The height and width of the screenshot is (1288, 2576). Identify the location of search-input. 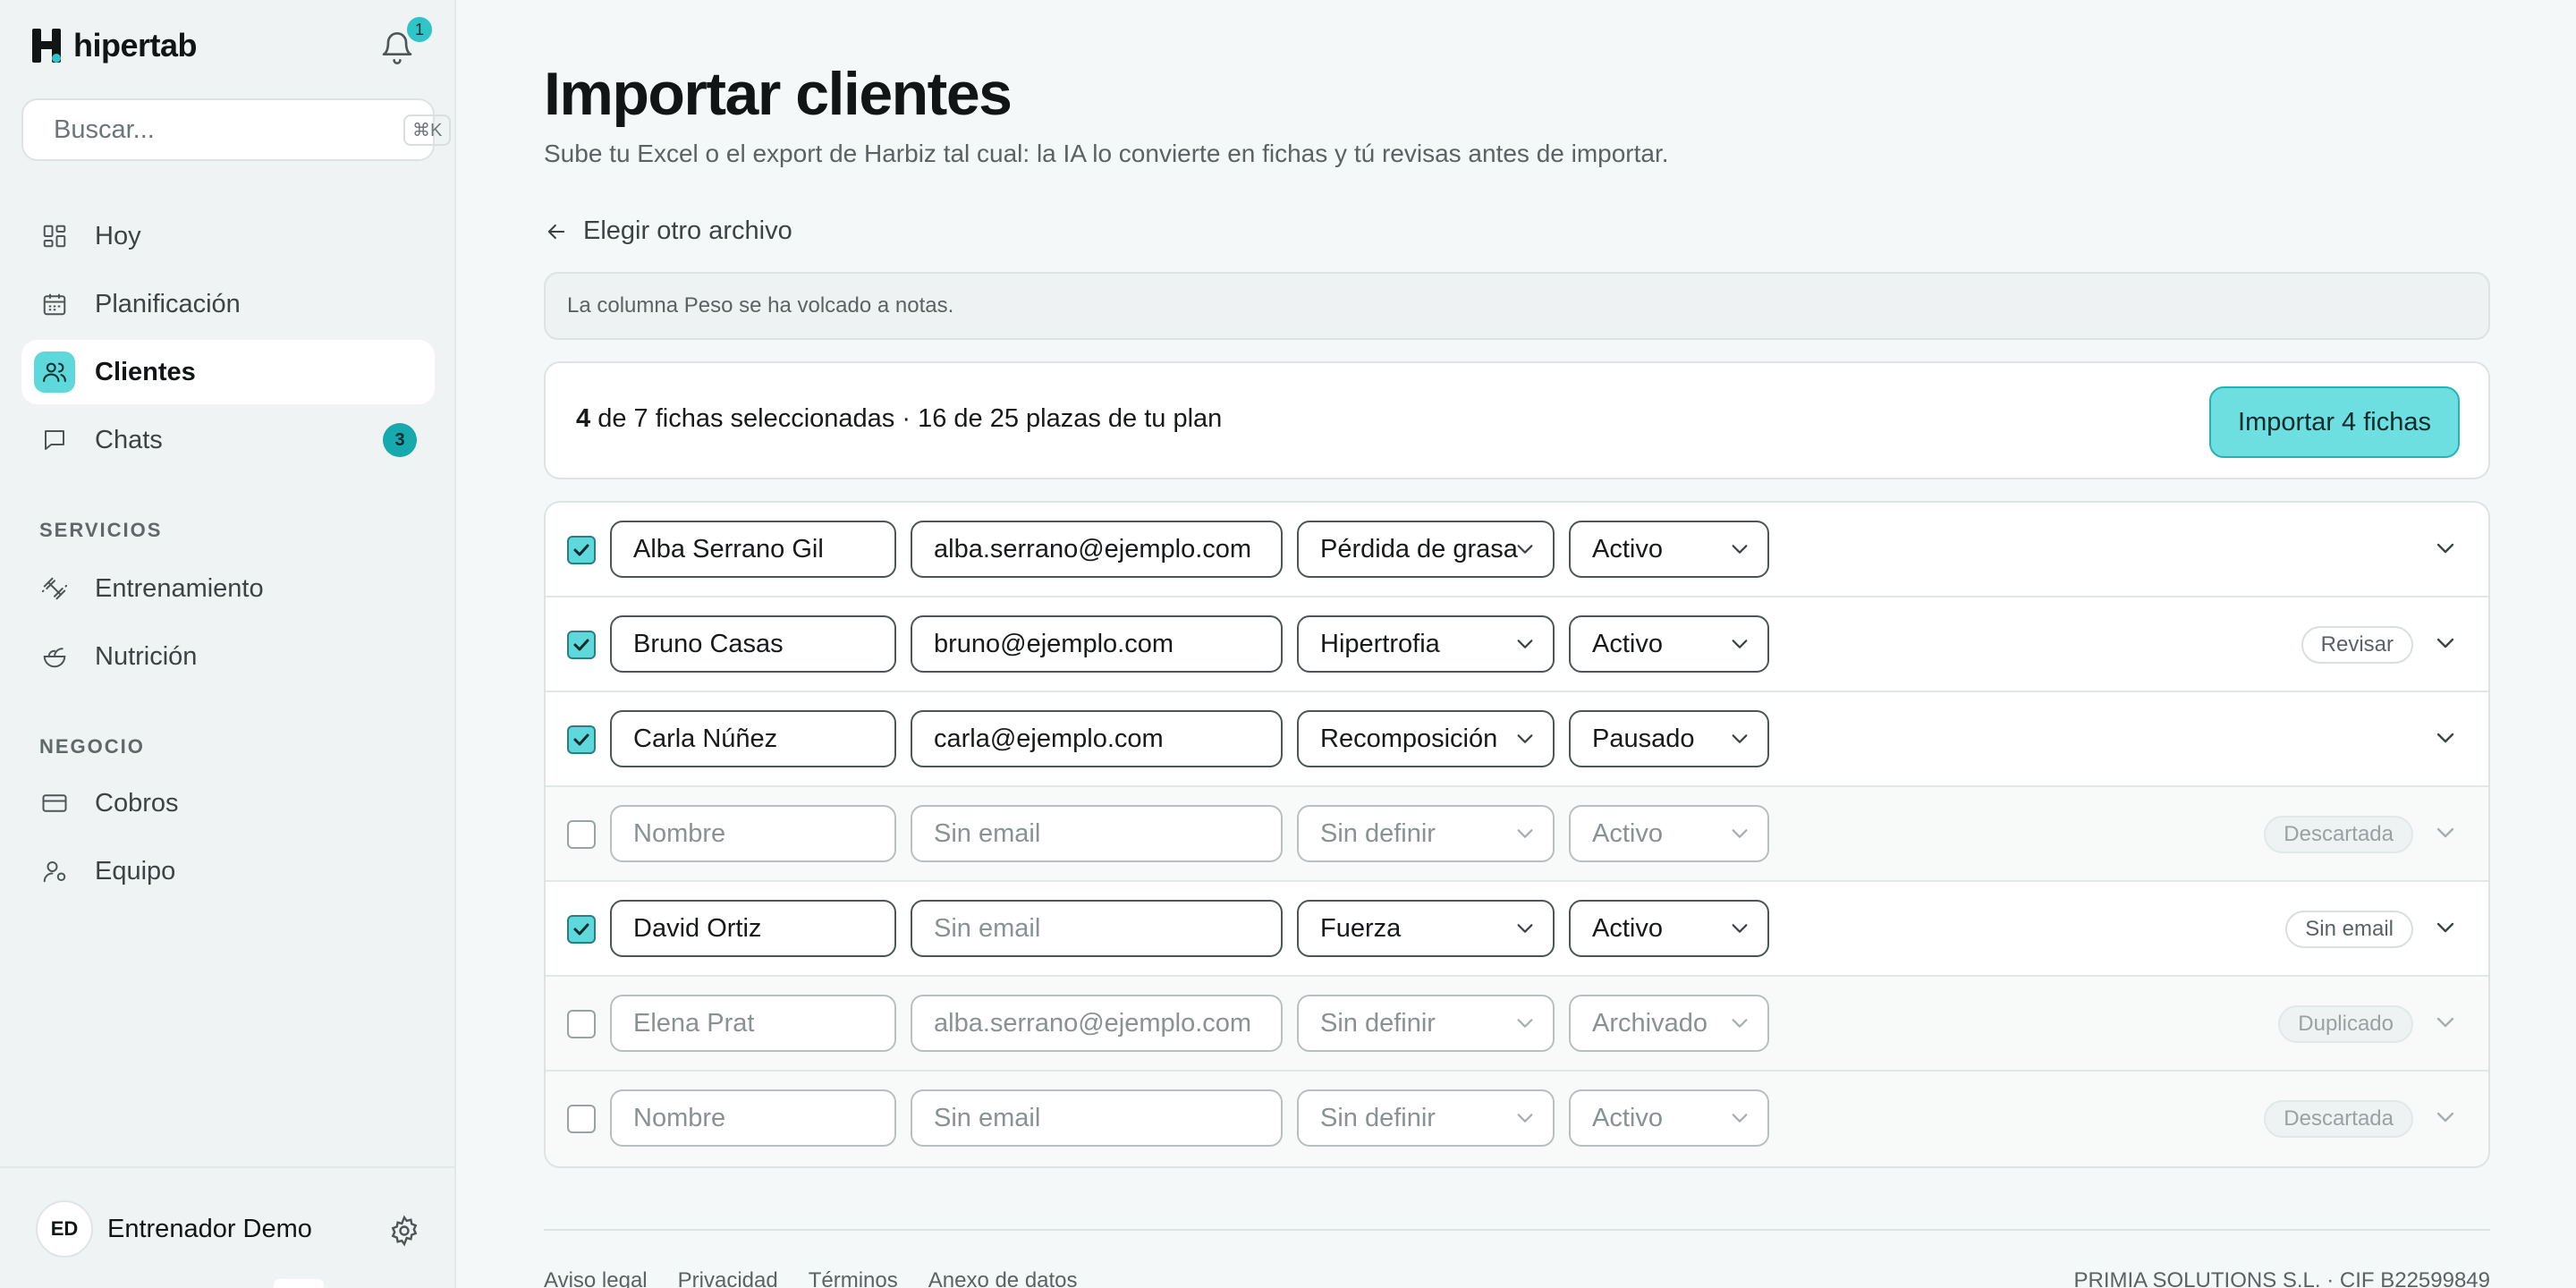
(222, 129).